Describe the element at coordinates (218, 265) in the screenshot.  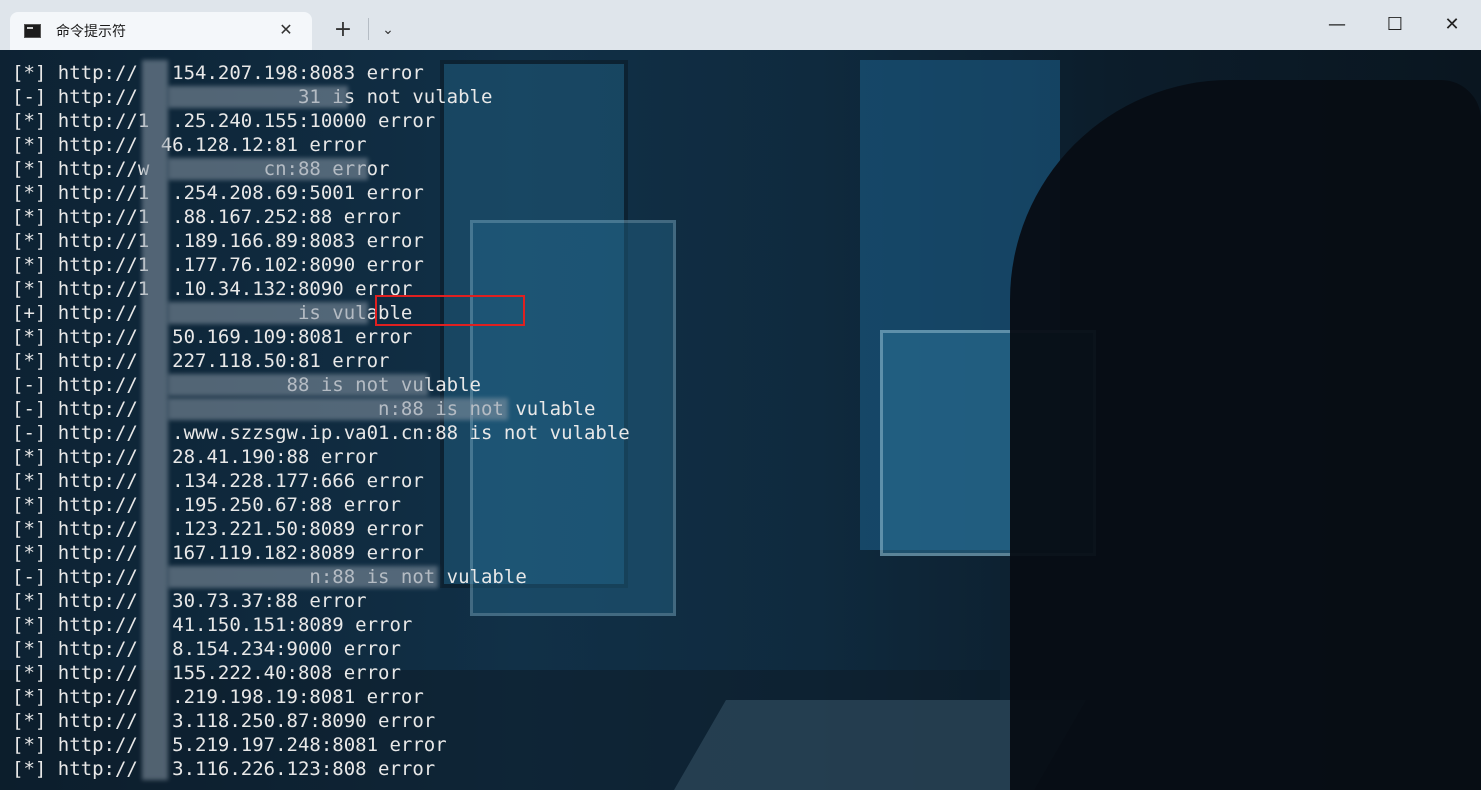
I see `terminal-line: [*] http://1 .177.76.102:8090 error` at that location.